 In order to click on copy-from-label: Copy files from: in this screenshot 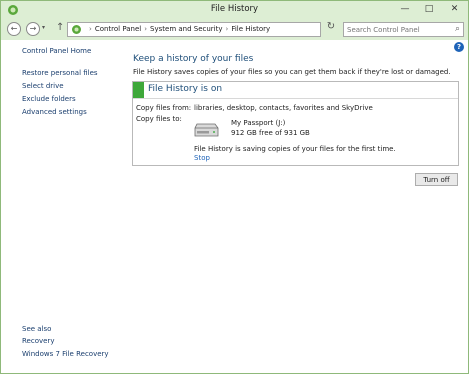, I will do `click(164, 108)`.